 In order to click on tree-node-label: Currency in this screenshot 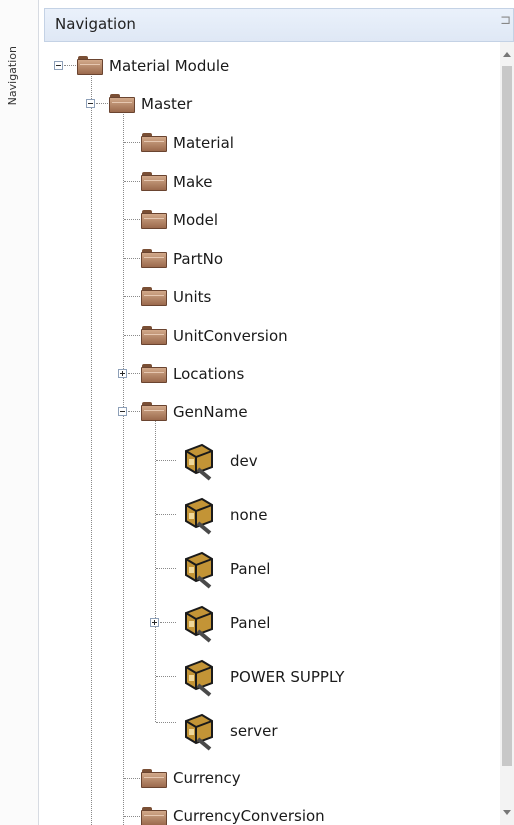, I will do `click(207, 778)`.